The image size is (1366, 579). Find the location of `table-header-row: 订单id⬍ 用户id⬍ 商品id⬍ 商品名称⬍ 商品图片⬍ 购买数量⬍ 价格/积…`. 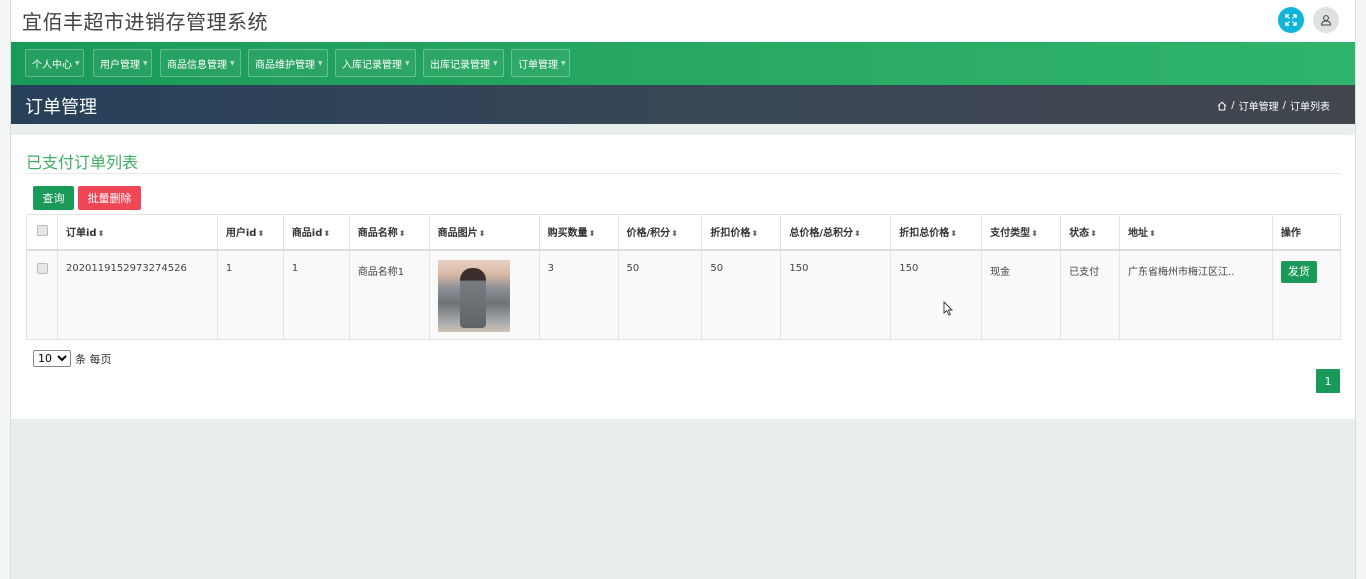

table-header-row: 订单id⬍ 用户id⬍ 商品id⬍ 商品名称⬍ 商品图片⬍ 购买数量⬍ 价格/积… is located at coordinates (684, 232).